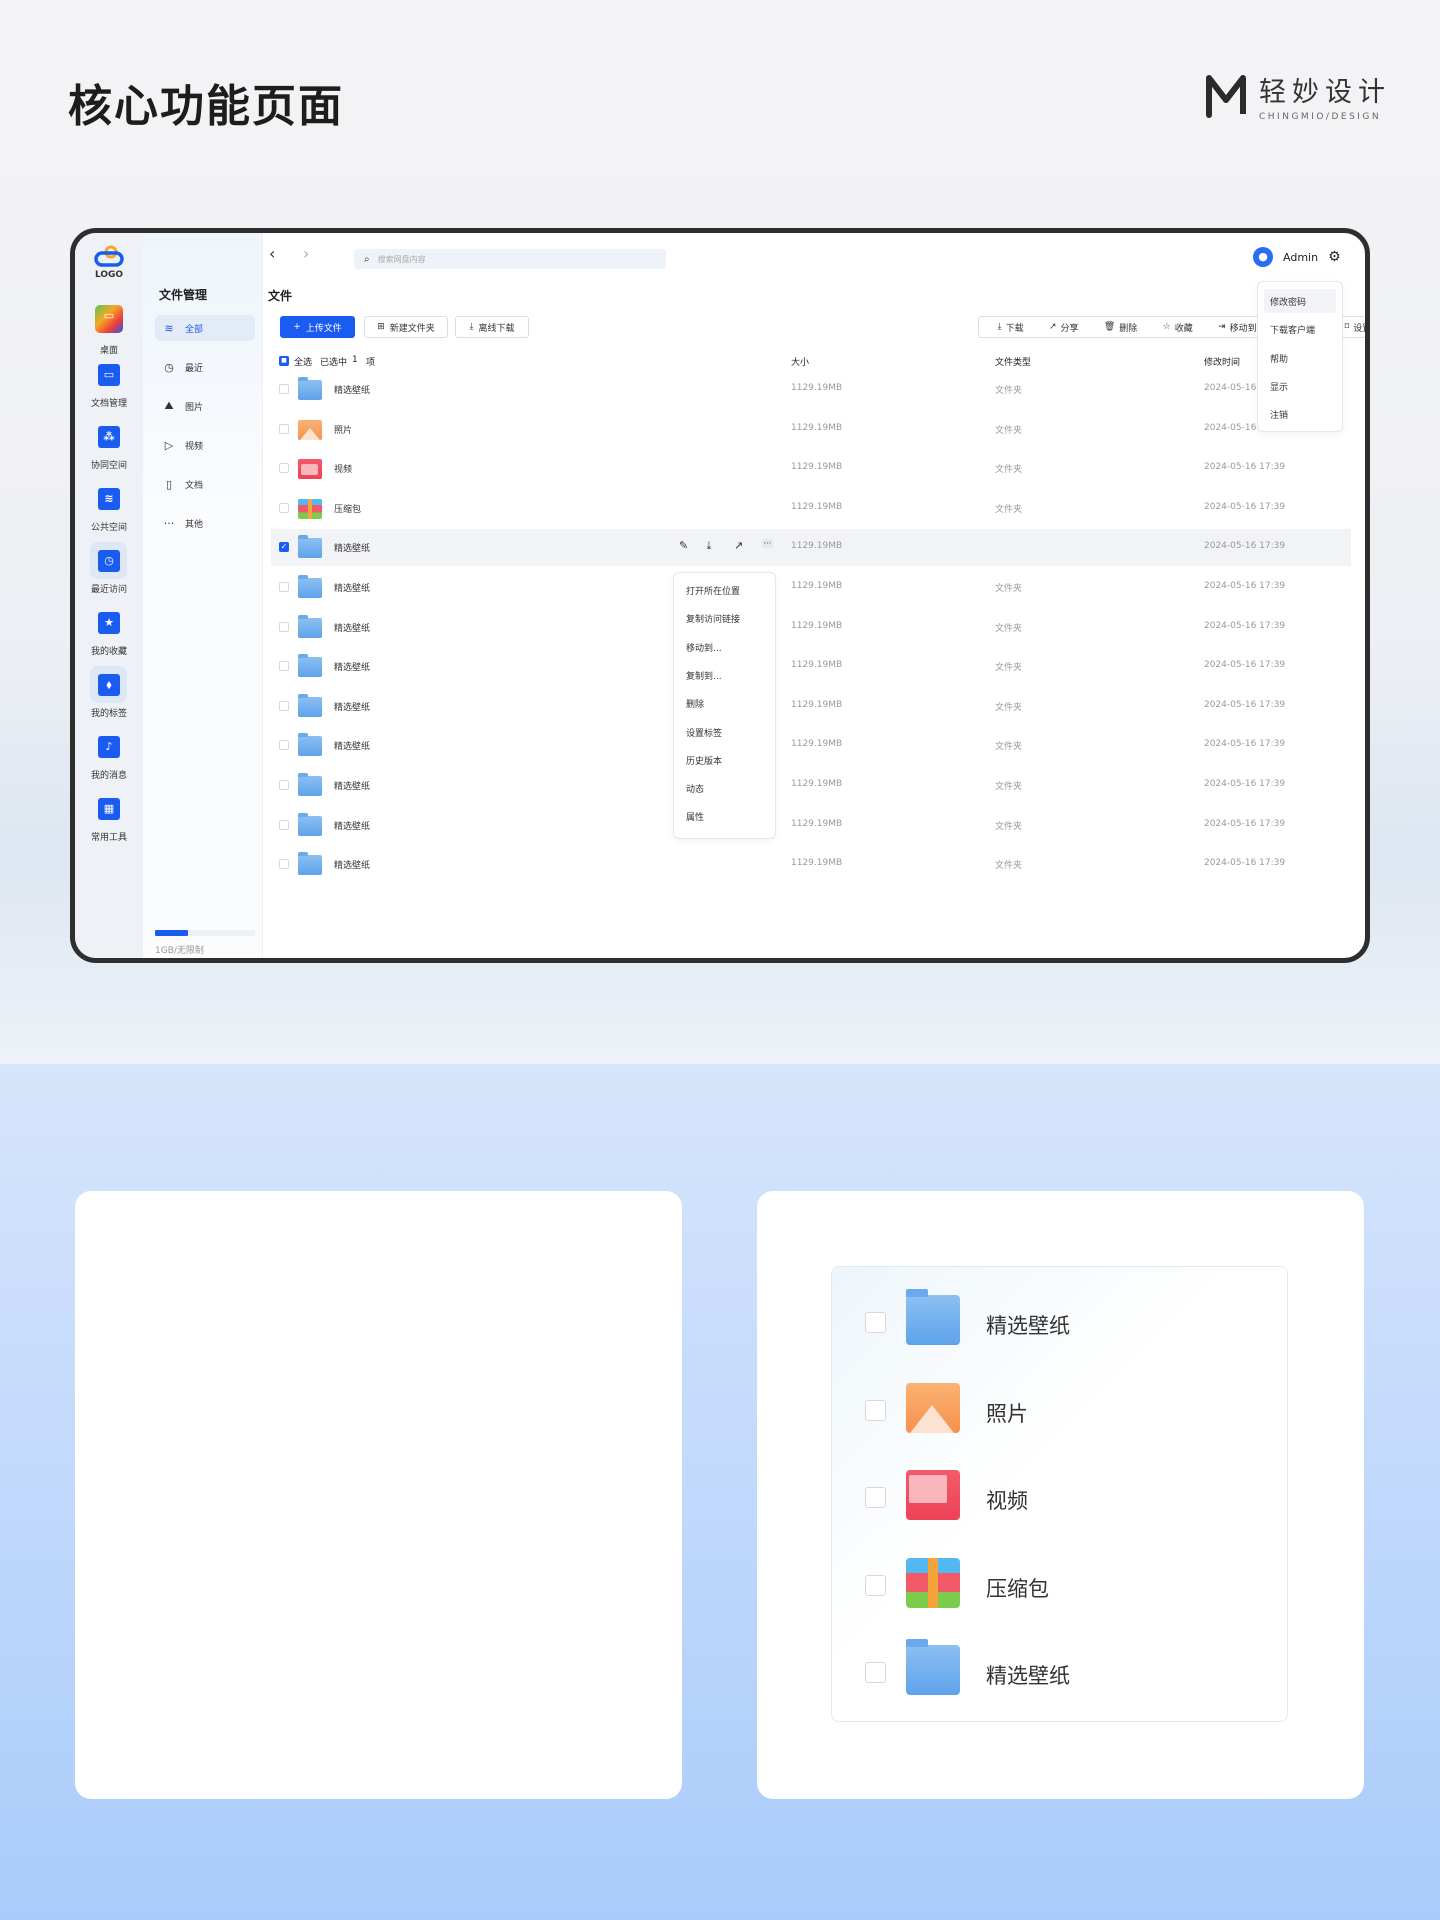  I want to click on context-menu-item: 删除, so click(695, 703).